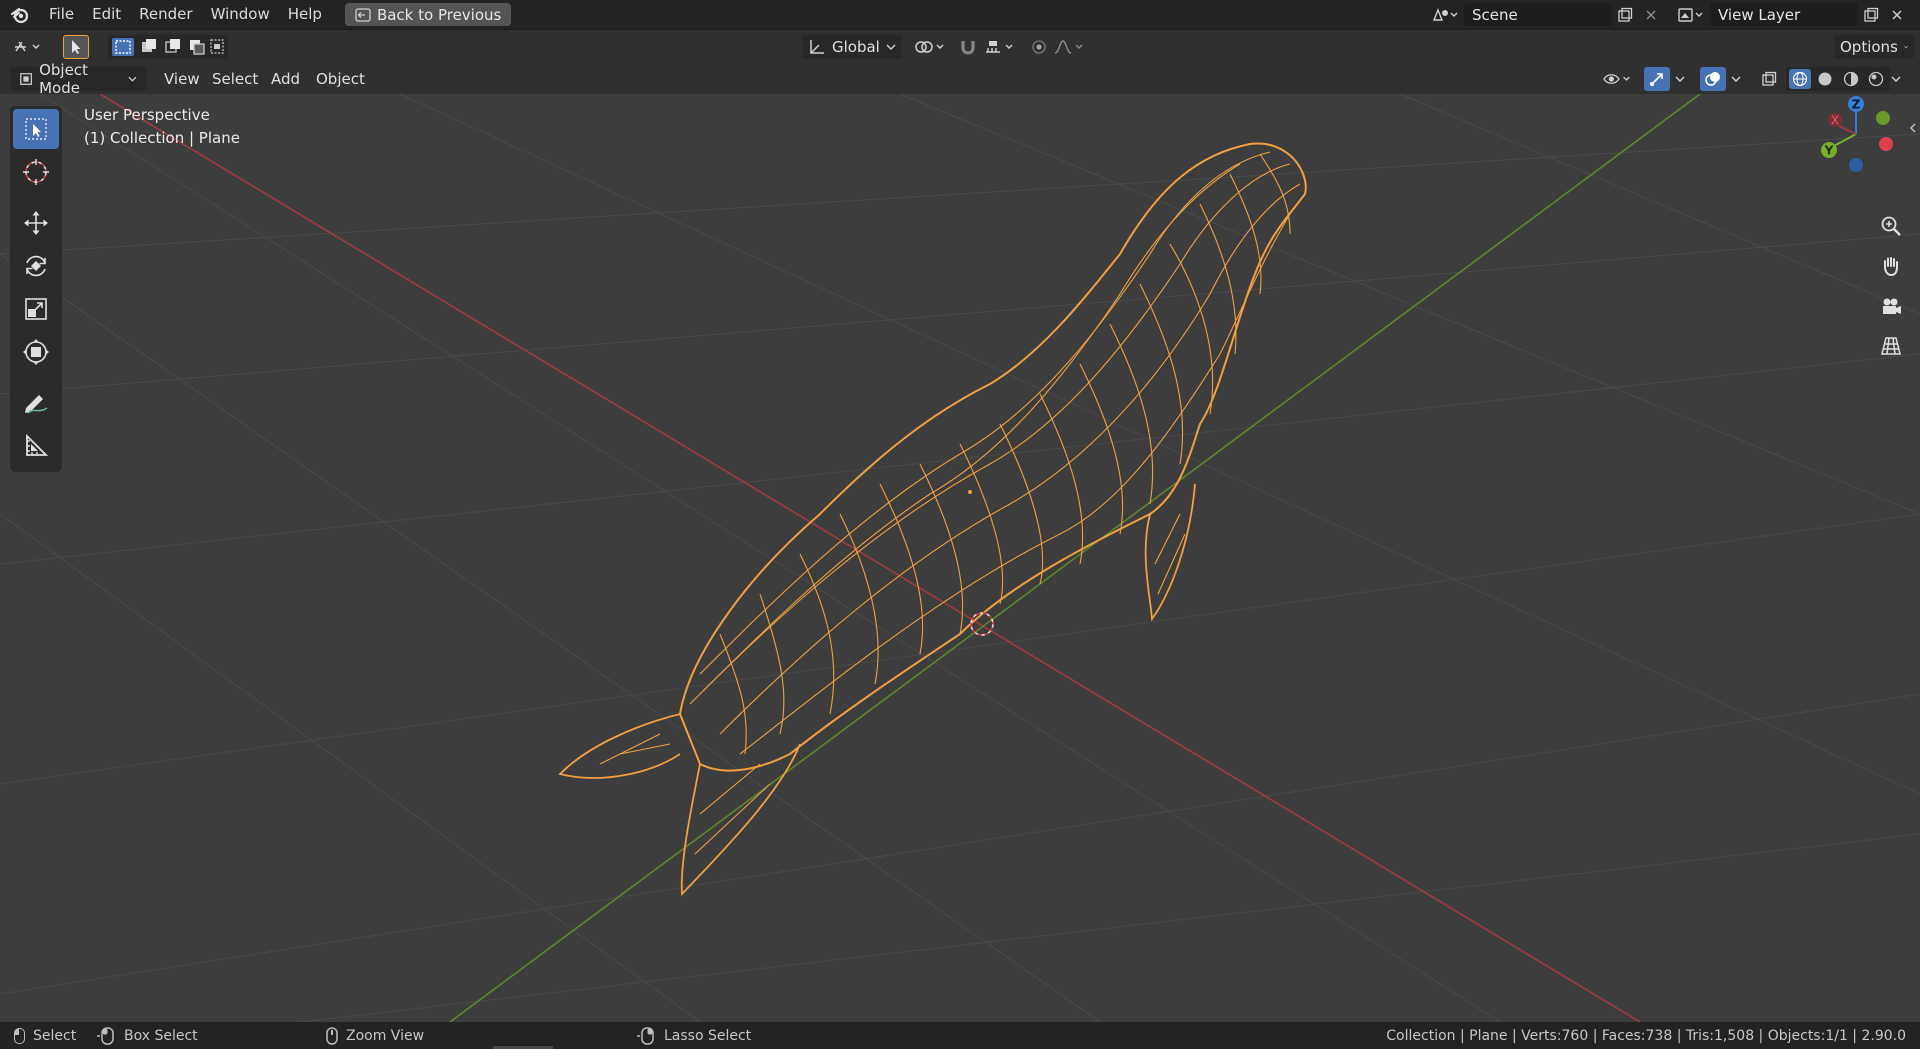 Image resolution: width=1920 pixels, height=1049 pixels. I want to click on left-mouse-icon, so click(19, 1035).